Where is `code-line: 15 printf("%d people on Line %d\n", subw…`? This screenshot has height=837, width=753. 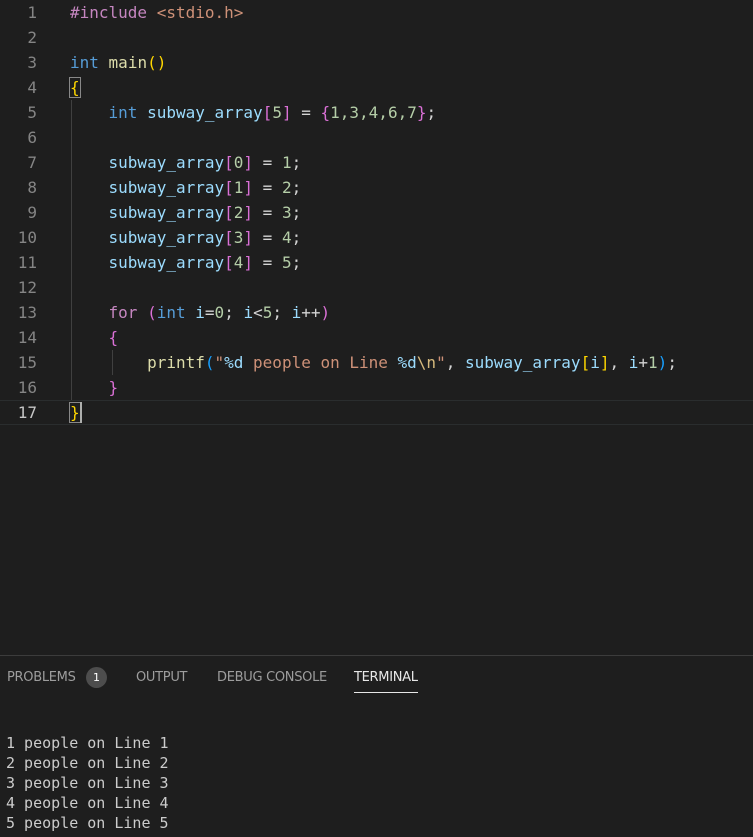
code-line: 15 printf("%d people on Line %d\n", subw… is located at coordinates (376, 362).